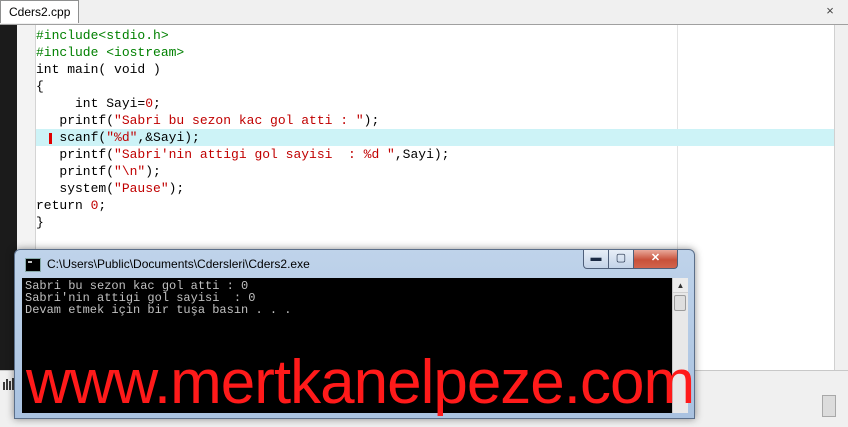 The width and height of the screenshot is (848, 427). Describe the element at coordinates (596, 259) in the screenshot. I see `minimize-button: ▬` at that location.